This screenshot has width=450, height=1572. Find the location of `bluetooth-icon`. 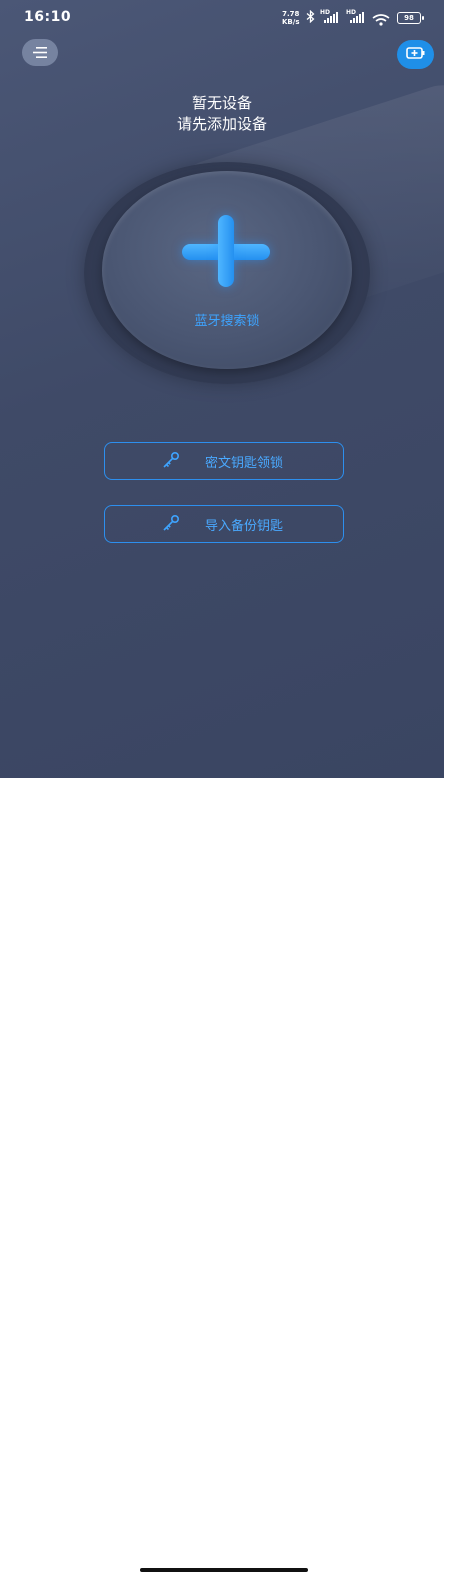

bluetooth-icon is located at coordinates (310, 17).